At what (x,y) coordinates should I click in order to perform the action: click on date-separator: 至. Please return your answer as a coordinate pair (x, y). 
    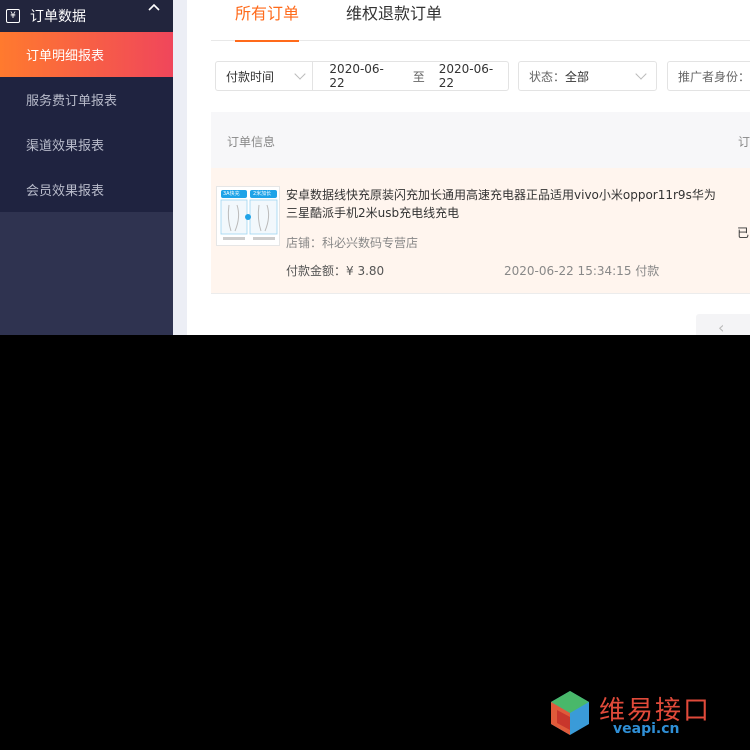
    Looking at the image, I should click on (418, 76).